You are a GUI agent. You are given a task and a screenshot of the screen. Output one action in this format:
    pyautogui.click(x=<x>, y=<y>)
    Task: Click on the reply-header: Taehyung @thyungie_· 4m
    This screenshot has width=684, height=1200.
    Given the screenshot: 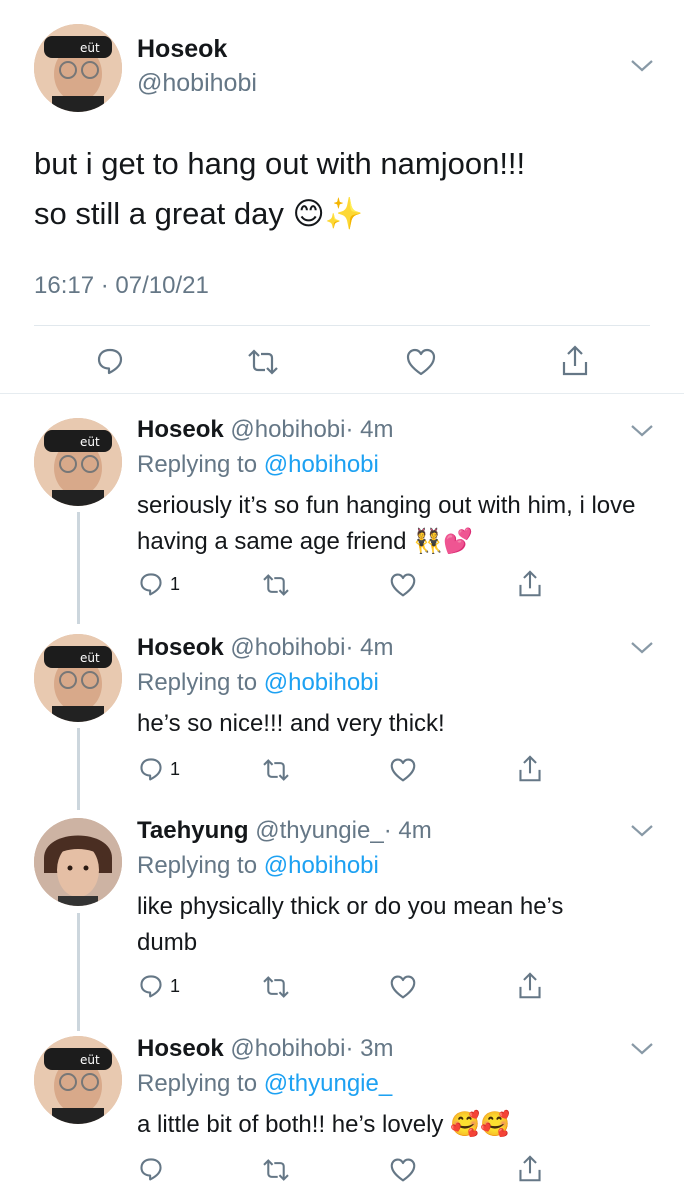 What is the action you would take?
    pyautogui.click(x=284, y=831)
    